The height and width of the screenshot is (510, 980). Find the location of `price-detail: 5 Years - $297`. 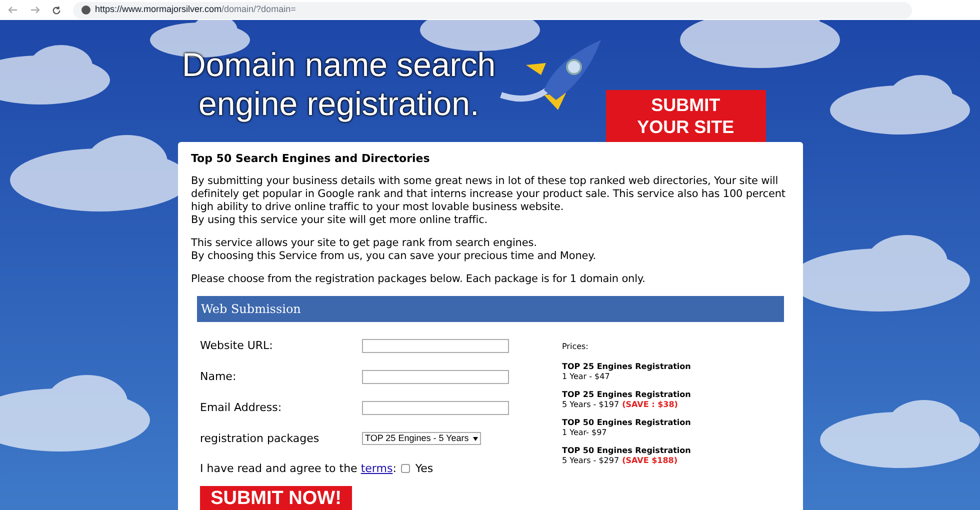

price-detail: 5 Years - $297 is located at coordinates (591, 461).